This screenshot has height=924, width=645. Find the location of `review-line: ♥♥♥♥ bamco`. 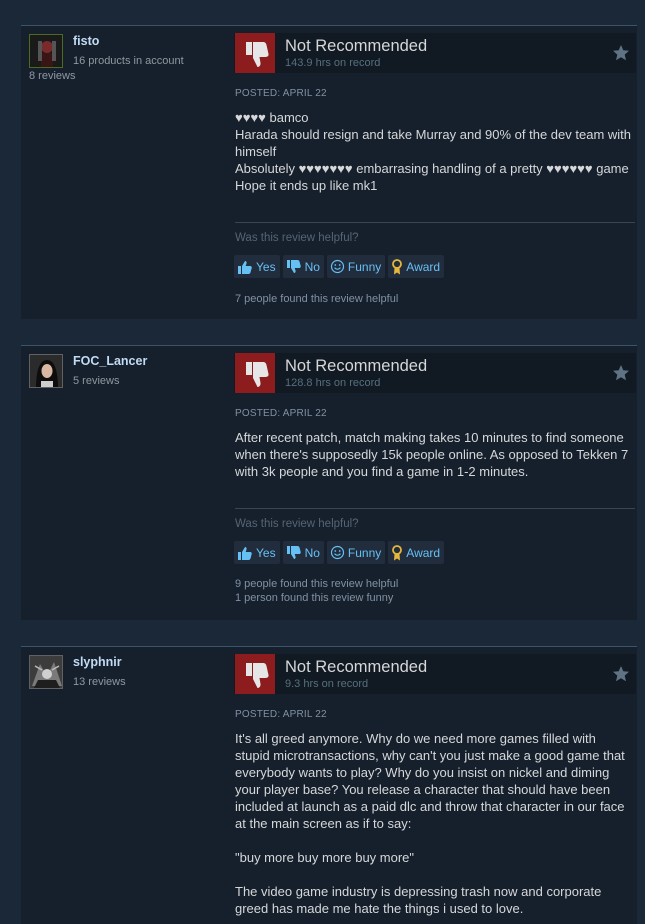

review-line: ♥♥♥♥ bamco is located at coordinates (272, 117).